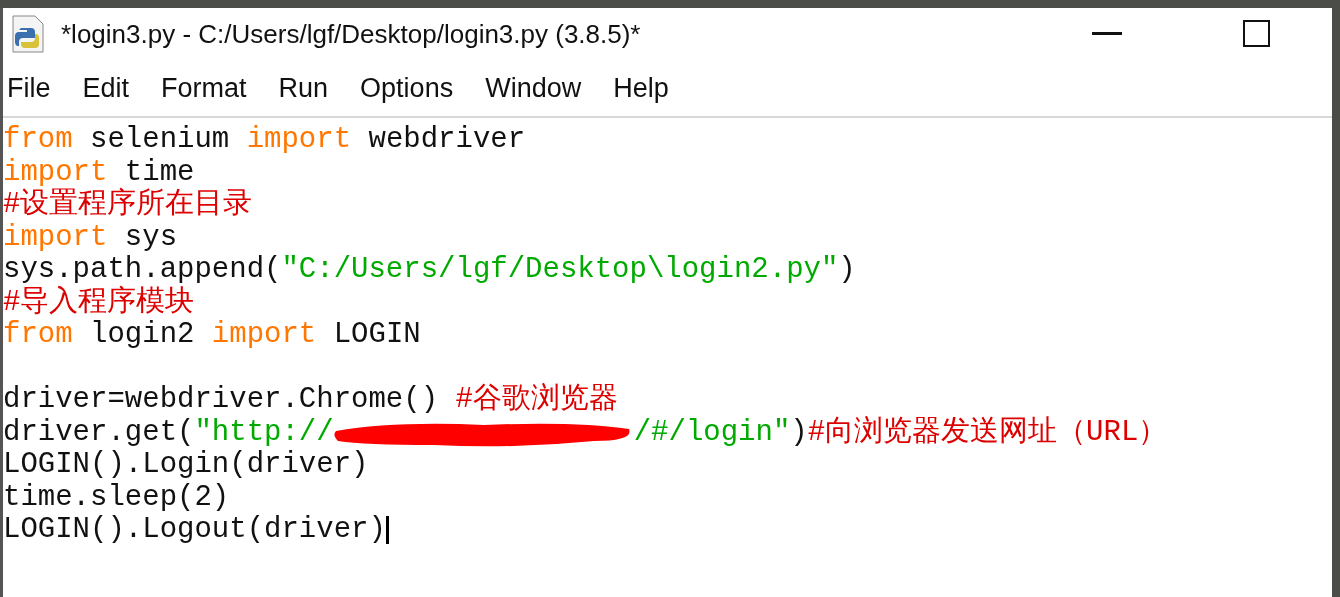 The width and height of the screenshot is (1340, 597). What do you see at coordinates (1107, 34) in the screenshot?
I see `minimize-icon` at bounding box center [1107, 34].